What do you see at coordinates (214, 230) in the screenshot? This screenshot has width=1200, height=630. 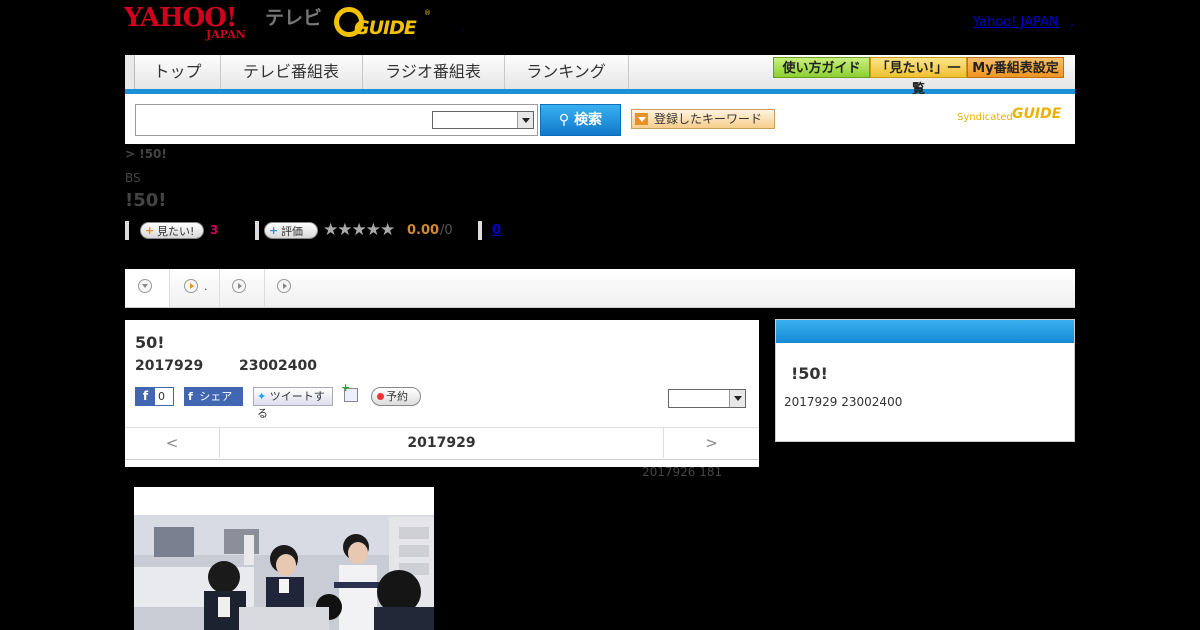 I see `wanna-see-count: 3` at bounding box center [214, 230].